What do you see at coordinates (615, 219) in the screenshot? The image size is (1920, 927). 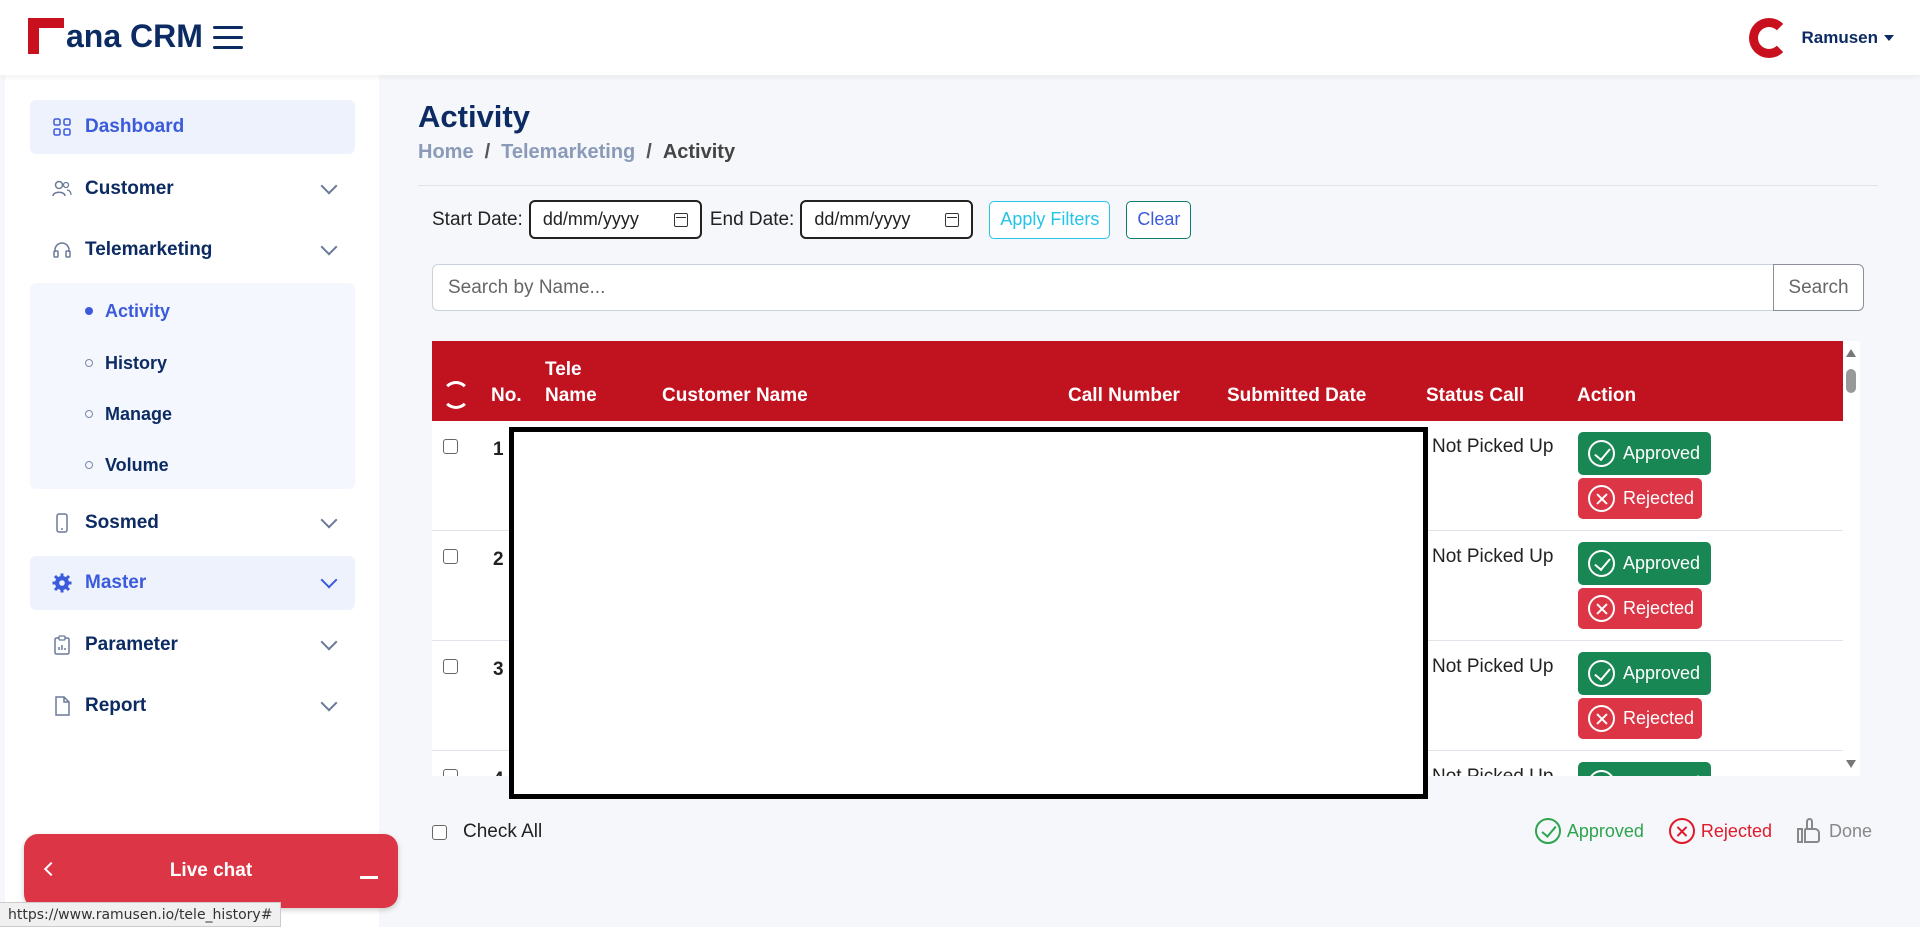 I see `start-date-input: dd/mm/yyyy` at bounding box center [615, 219].